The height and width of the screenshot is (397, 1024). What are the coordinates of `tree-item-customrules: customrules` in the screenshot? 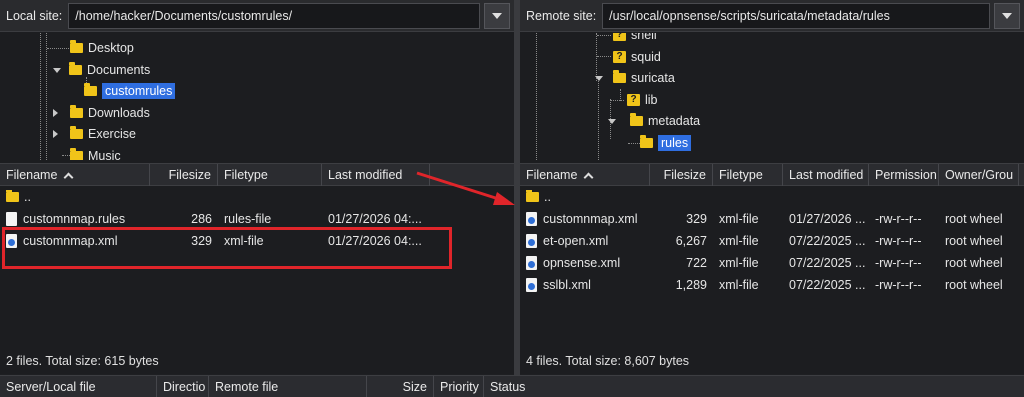 It's located at (130, 91).